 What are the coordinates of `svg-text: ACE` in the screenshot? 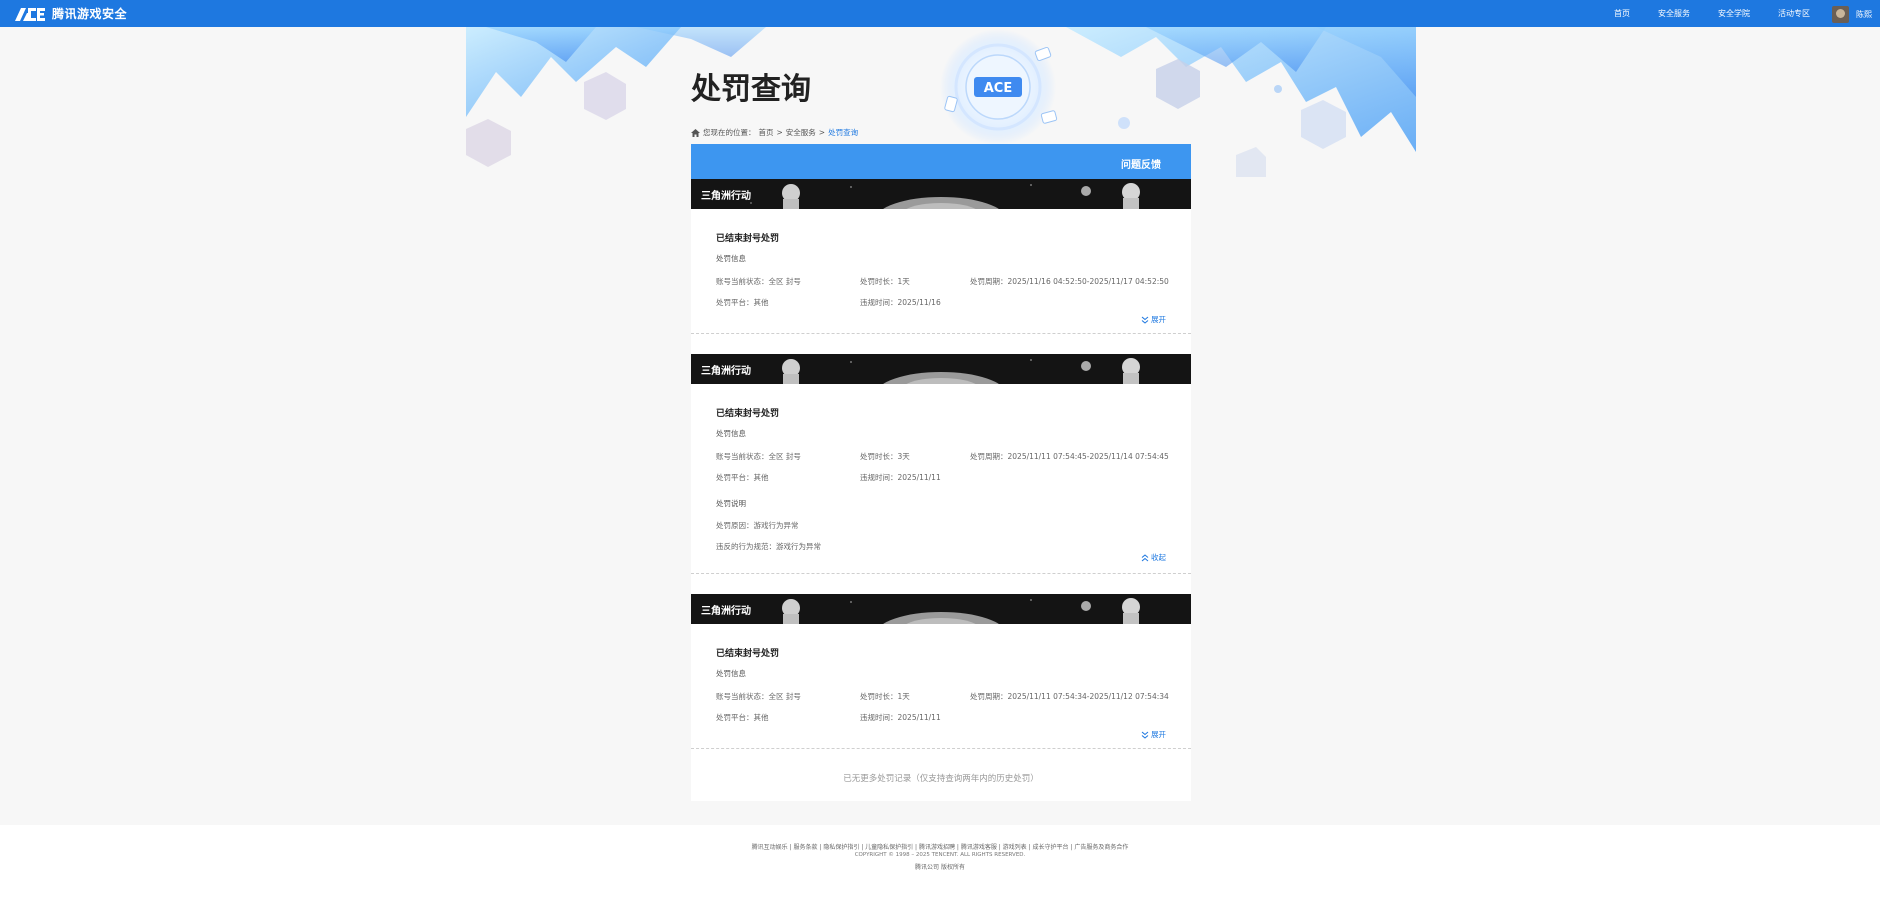 It's located at (998, 88).